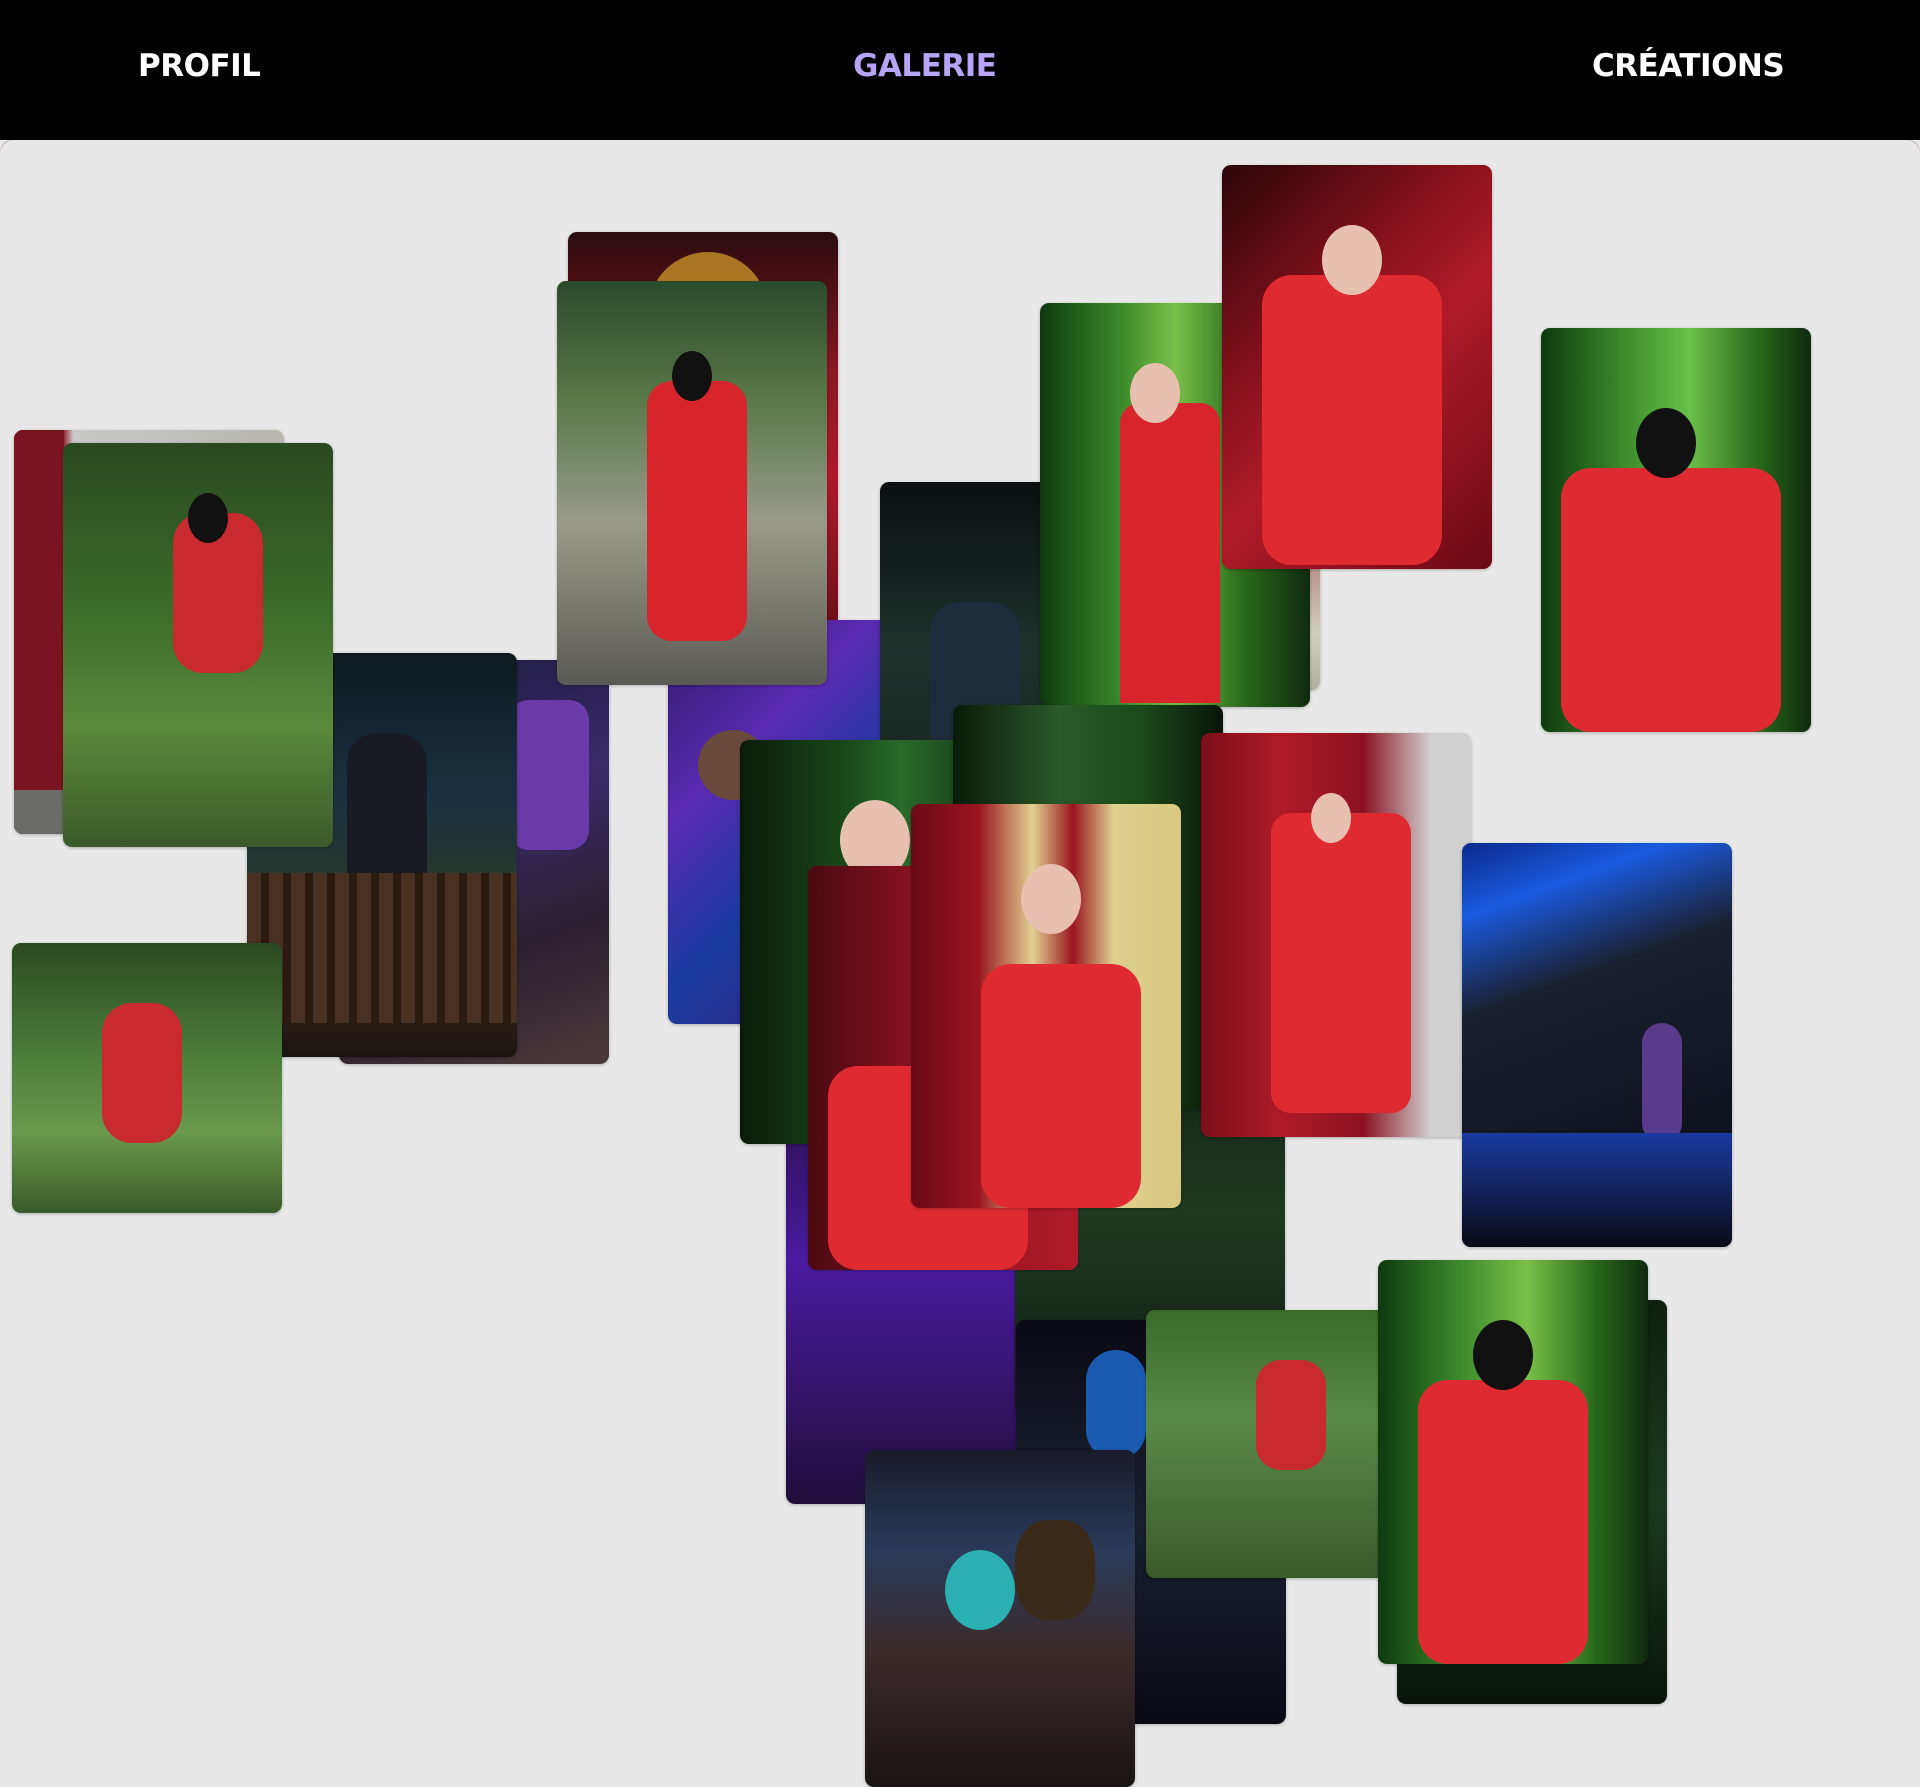 This screenshot has height=1787, width=1920. Describe the element at coordinates (925, 66) in the screenshot. I see `nav-galerie-link: GALERIE` at that location.